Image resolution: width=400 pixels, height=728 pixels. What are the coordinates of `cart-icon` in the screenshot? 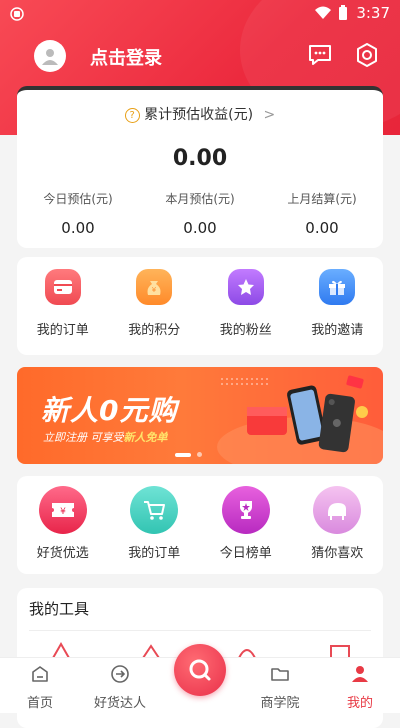 It's located at (154, 510).